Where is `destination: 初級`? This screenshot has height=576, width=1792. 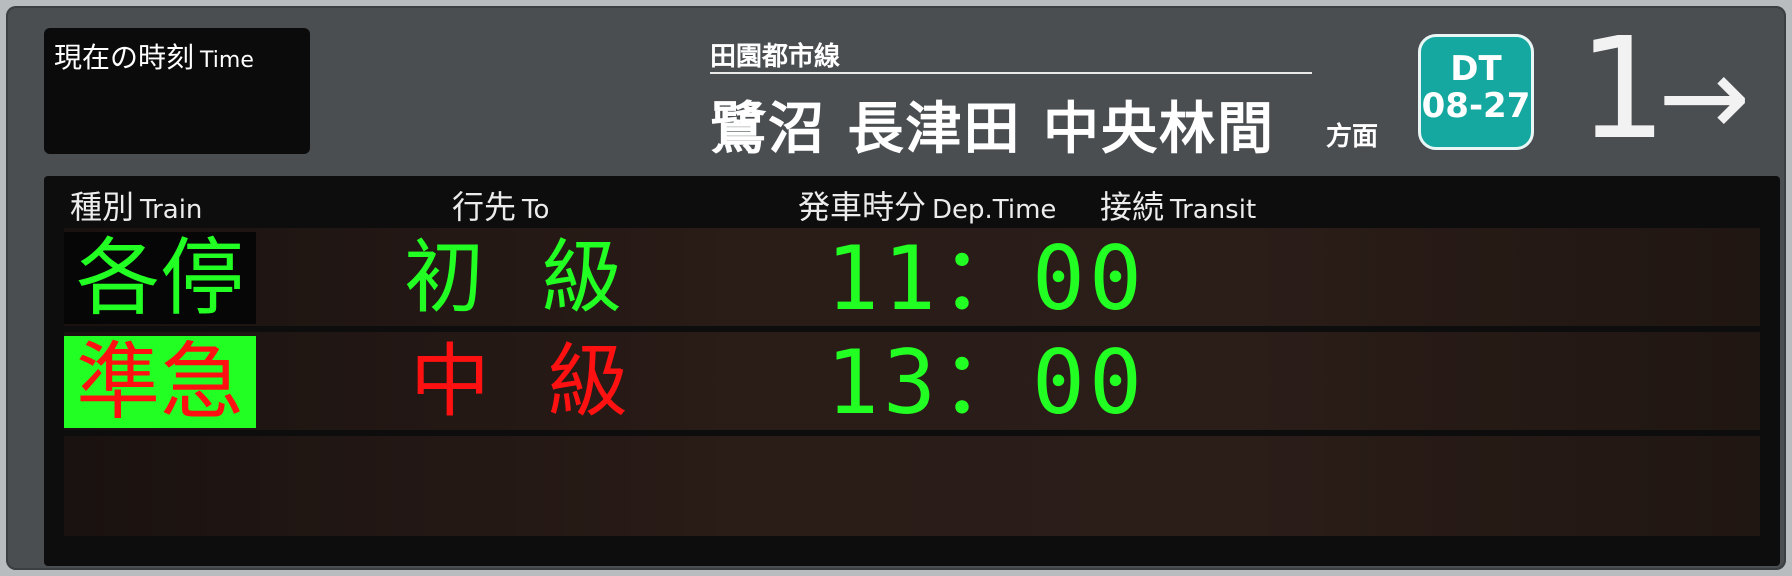 destination: 初級 is located at coordinates (542, 277).